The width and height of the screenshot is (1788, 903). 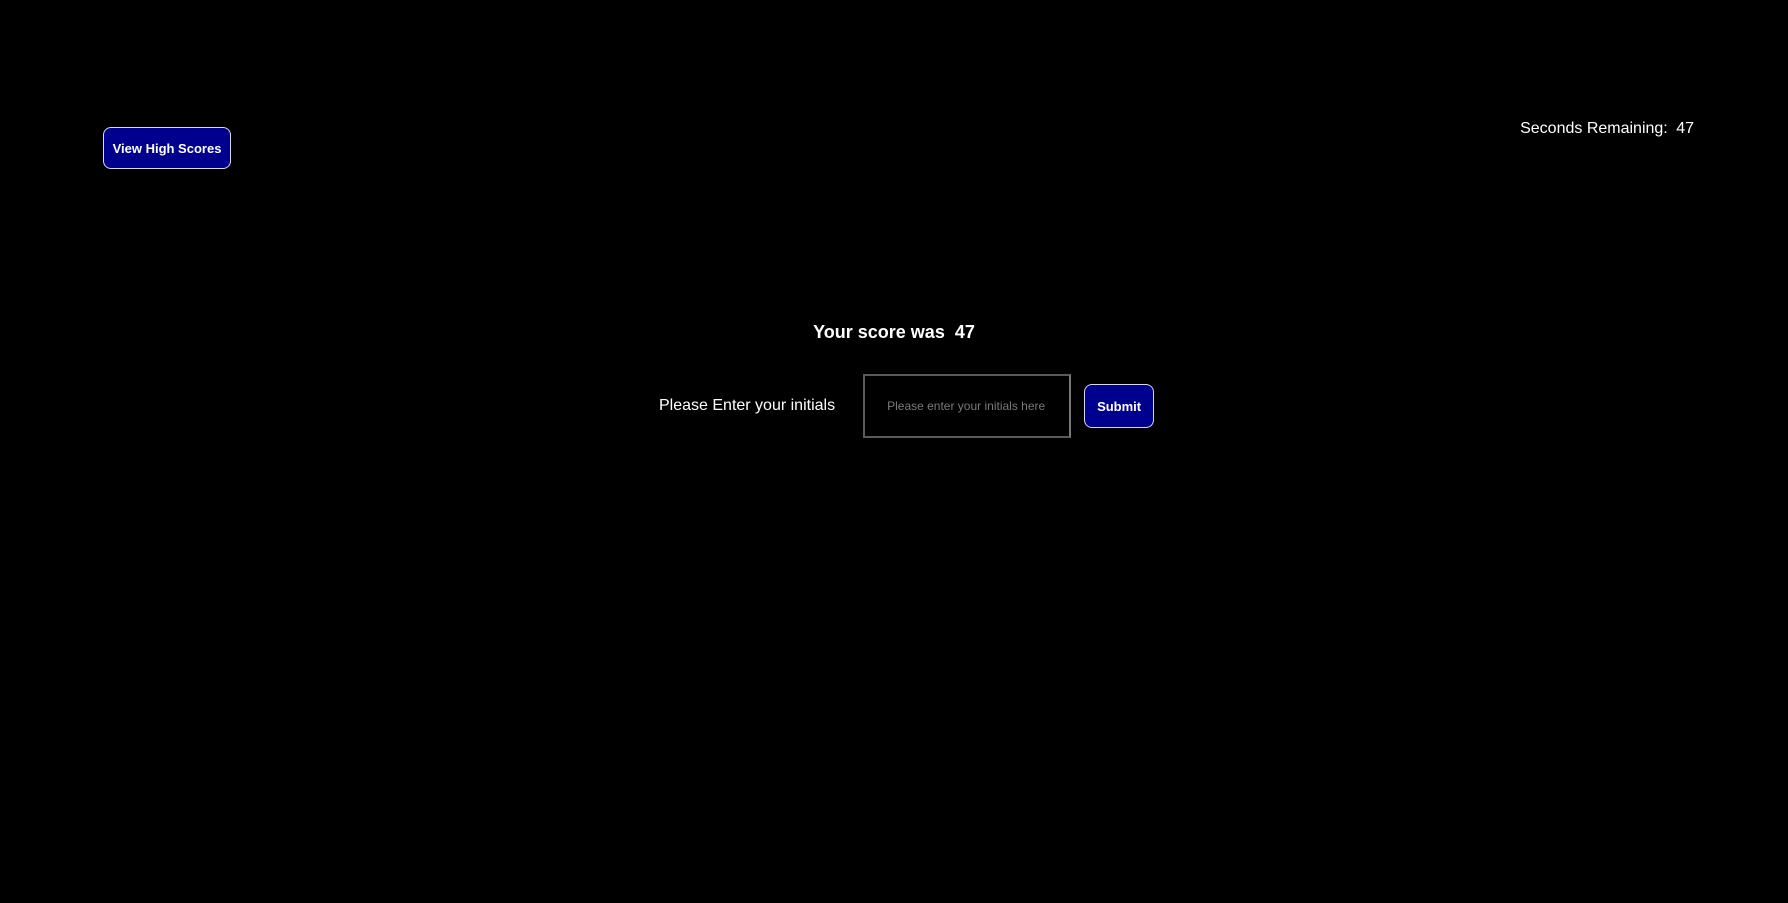 I want to click on initials-input, so click(x=967, y=406).